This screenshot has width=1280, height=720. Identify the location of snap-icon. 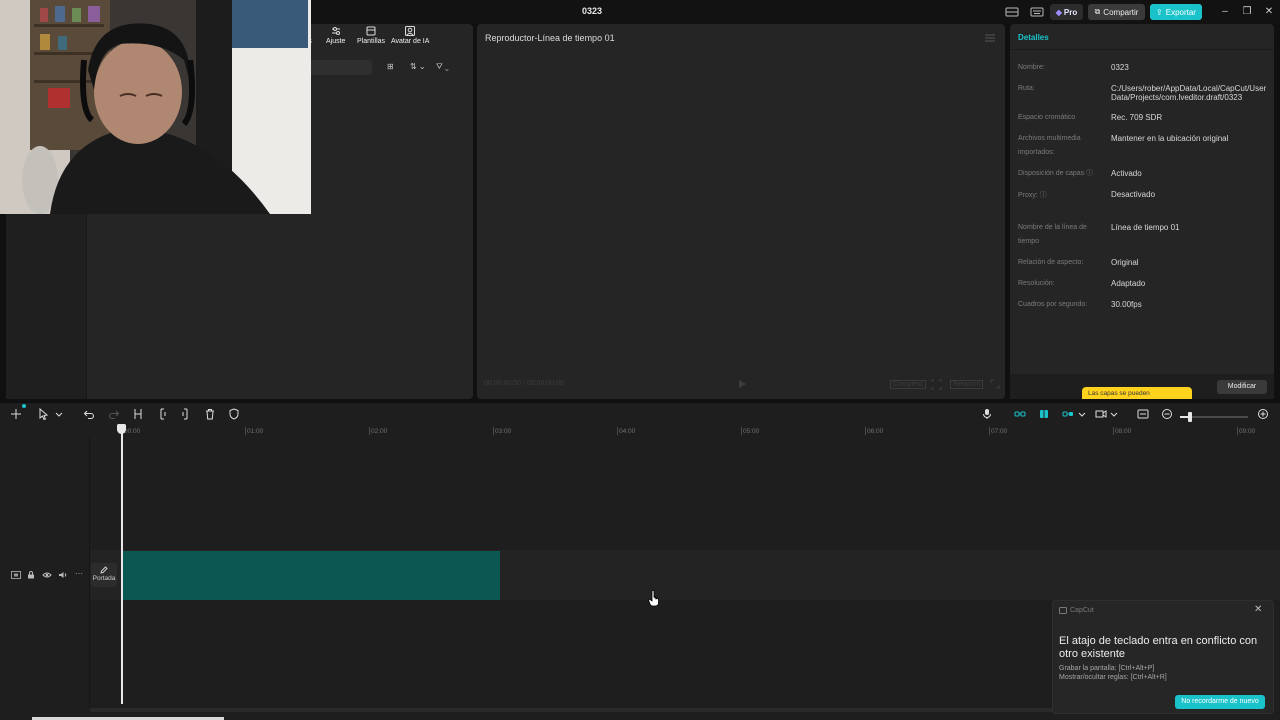
(1068, 414).